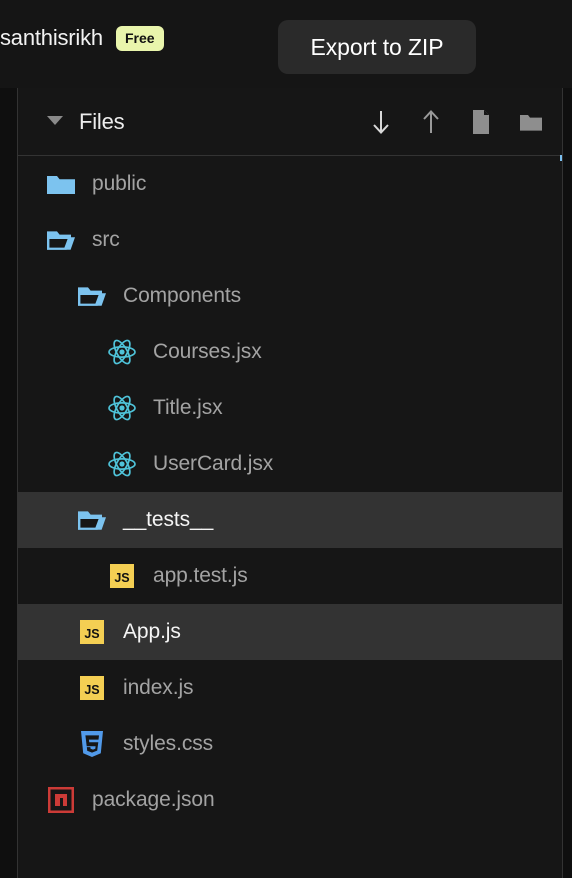  Describe the element at coordinates (153, 799) in the screenshot. I see `tree-item-label: package.json` at that location.